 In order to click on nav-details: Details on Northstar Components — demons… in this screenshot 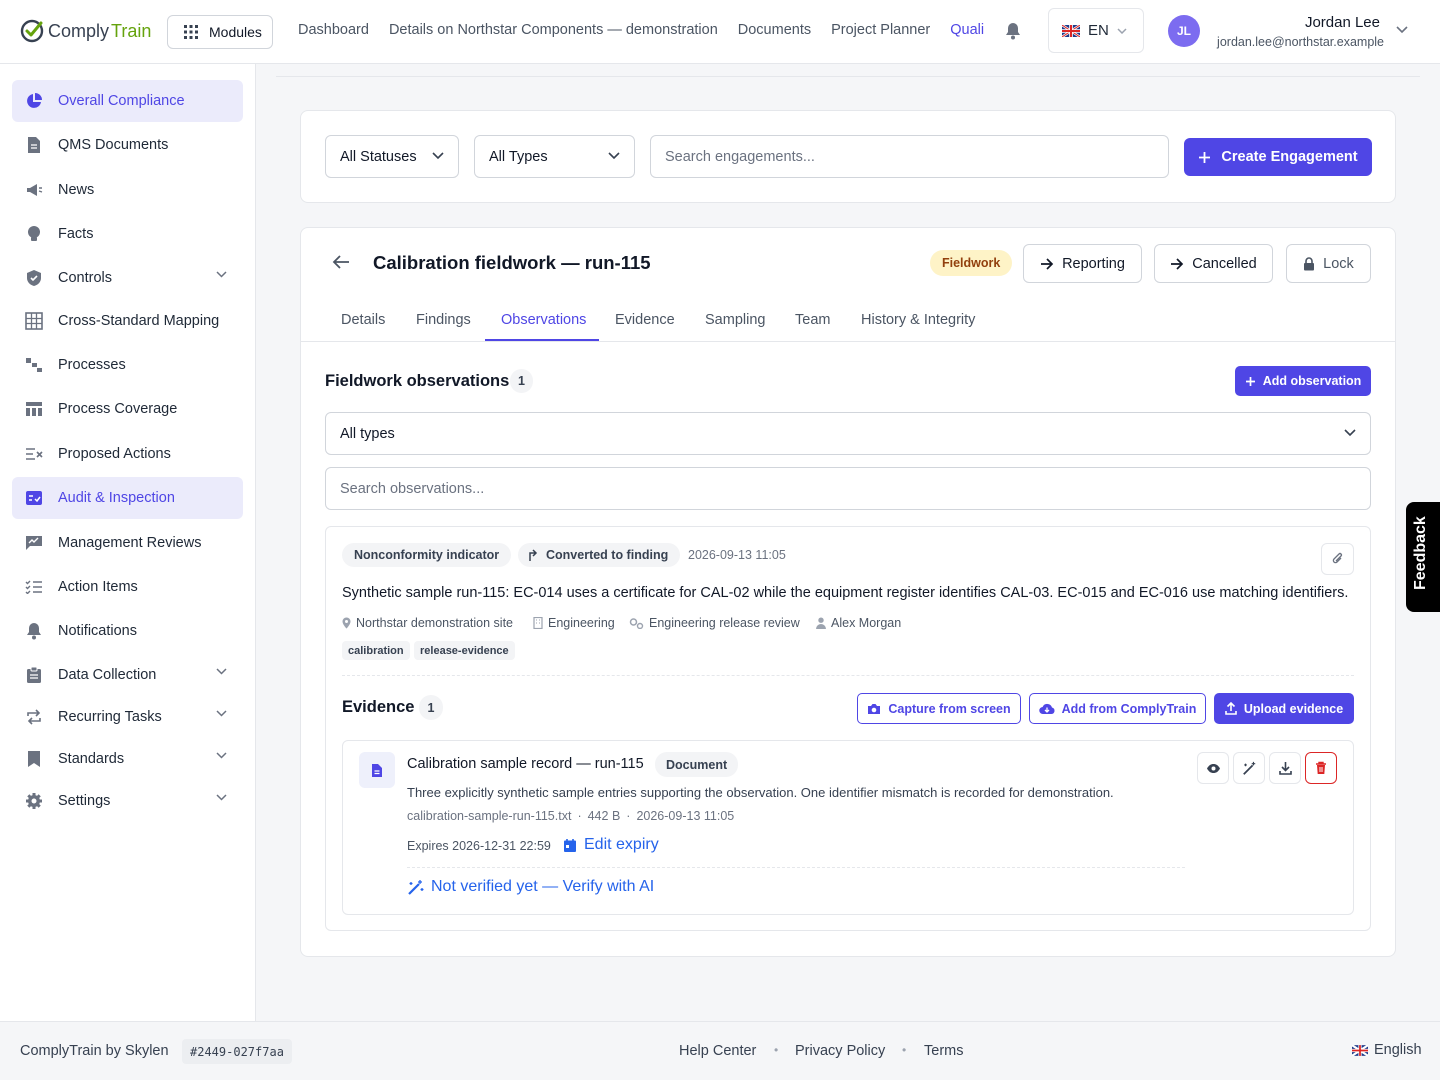, I will do `click(553, 30)`.